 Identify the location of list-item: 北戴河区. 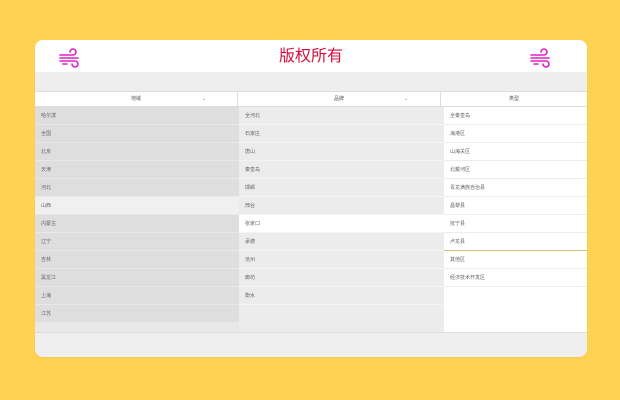
(515, 170).